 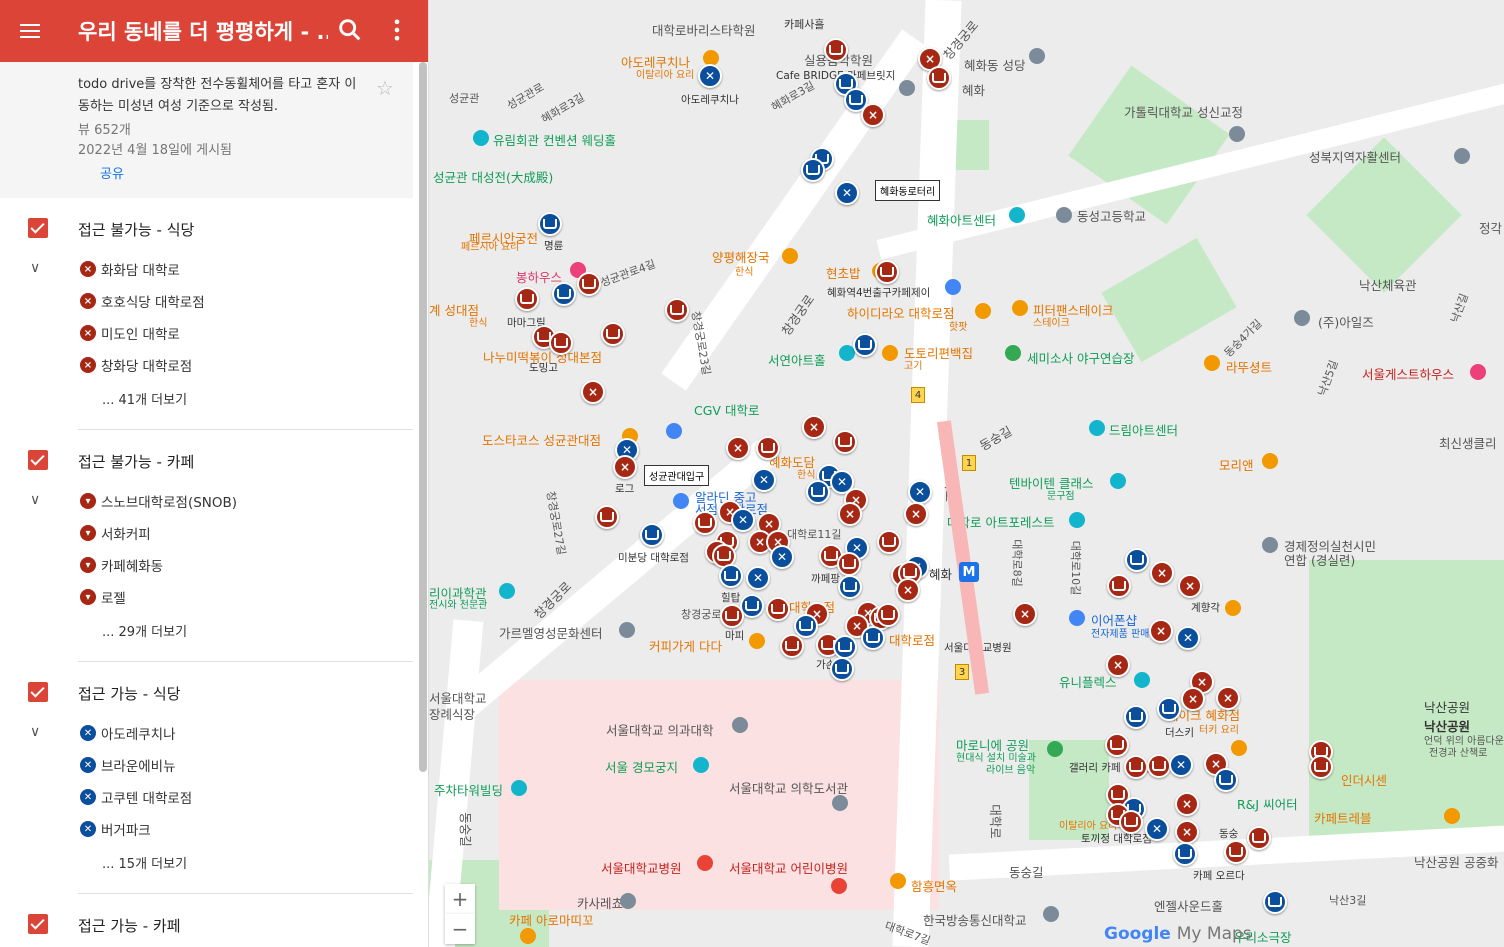 What do you see at coordinates (136, 797) in the screenshot?
I see `list-item: ✕ 고쿠텐 대학로점` at bounding box center [136, 797].